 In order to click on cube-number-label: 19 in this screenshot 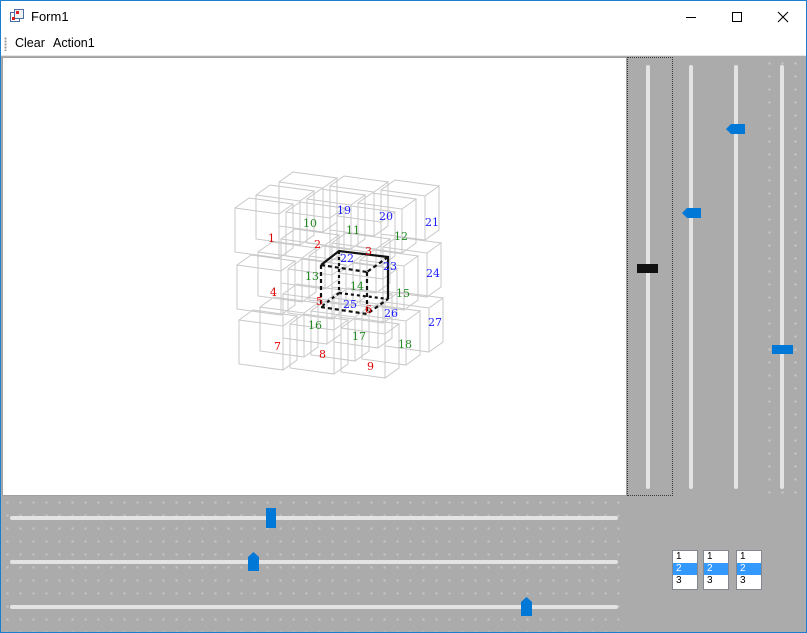, I will do `click(344, 210)`.